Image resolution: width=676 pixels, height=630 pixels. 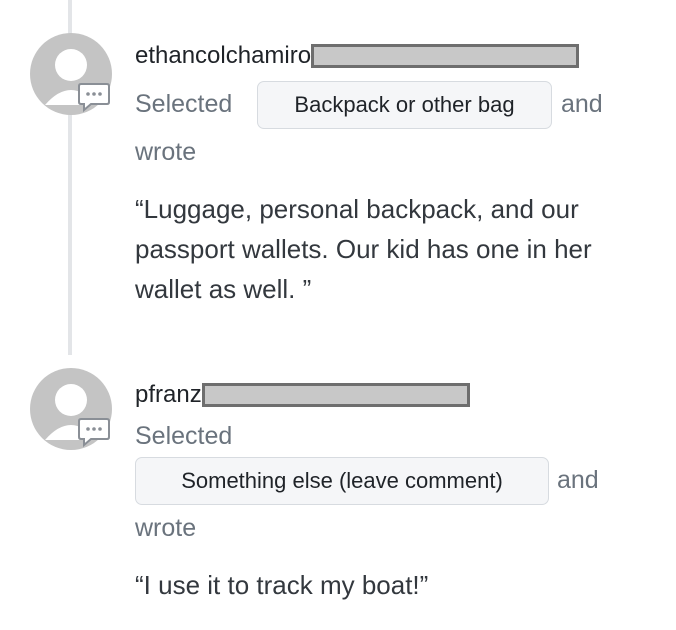 What do you see at coordinates (404, 105) in the screenshot?
I see `choice-badge: Backpack or other bag` at bounding box center [404, 105].